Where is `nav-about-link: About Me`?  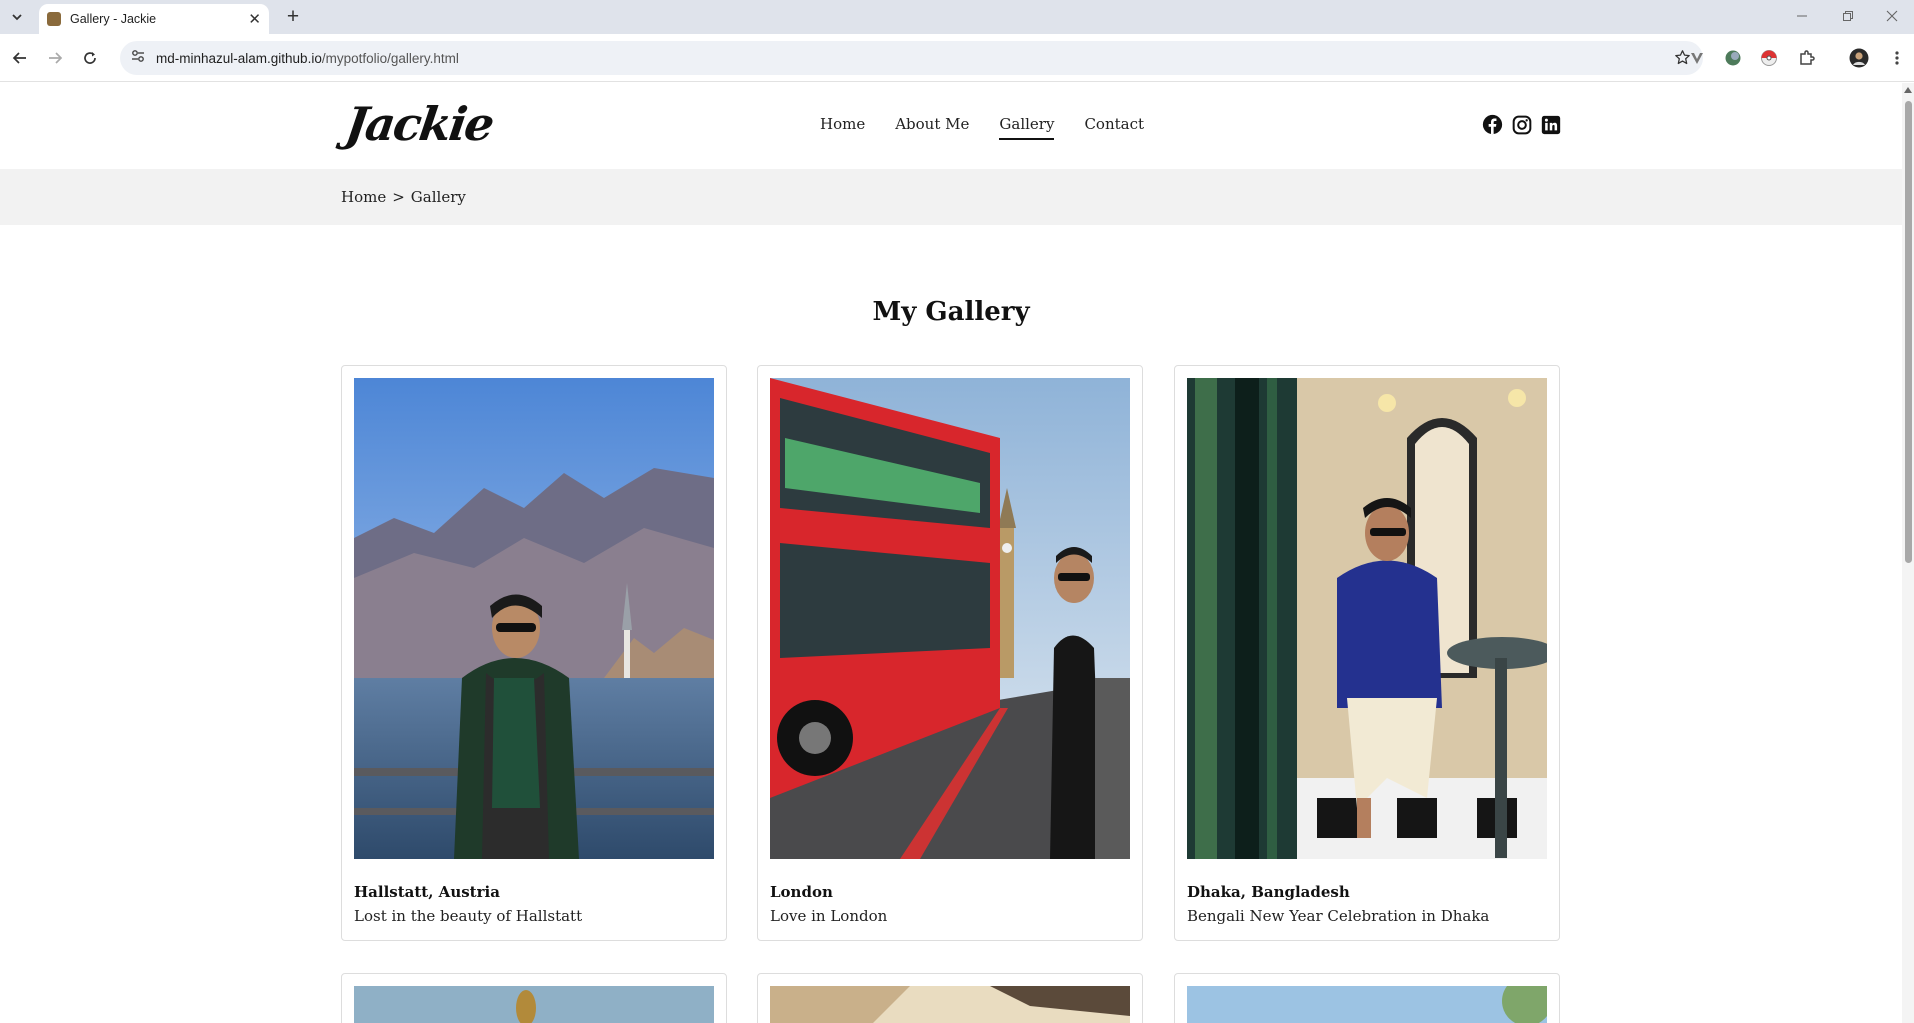
nav-about-link: About Me is located at coordinates (932, 127).